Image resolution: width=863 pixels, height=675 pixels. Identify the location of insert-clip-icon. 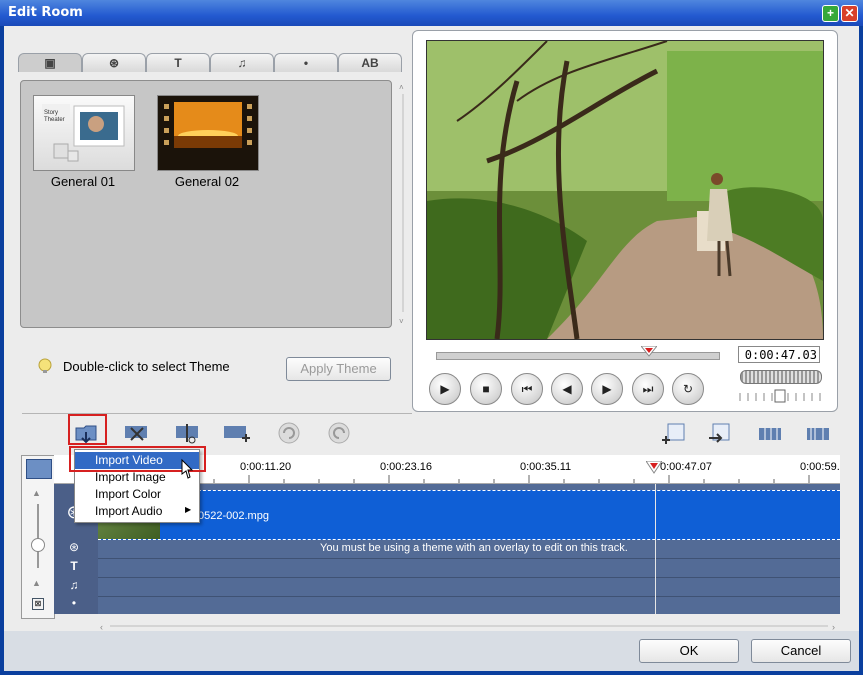
(673, 433).